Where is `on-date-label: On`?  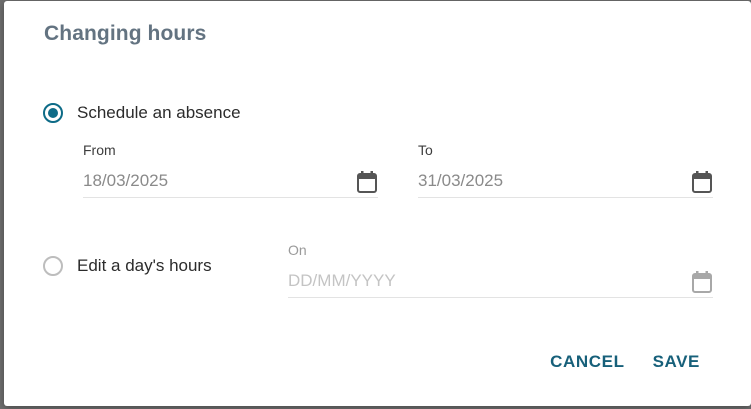 on-date-label: On is located at coordinates (297, 250).